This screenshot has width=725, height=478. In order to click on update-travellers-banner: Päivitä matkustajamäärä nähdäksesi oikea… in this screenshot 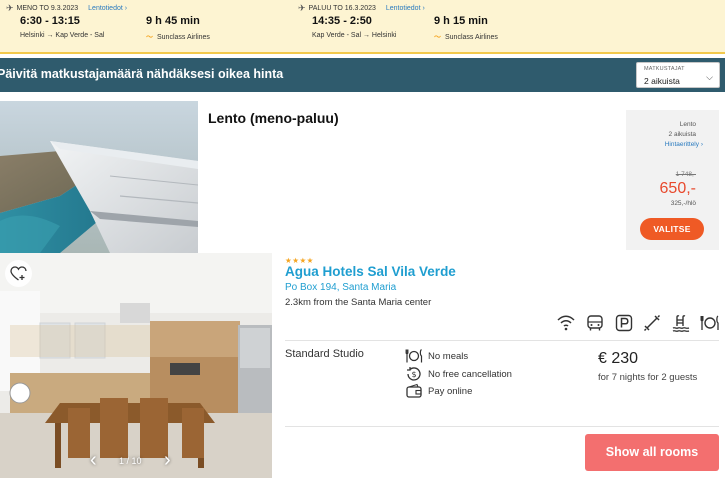, I will do `click(362, 75)`.